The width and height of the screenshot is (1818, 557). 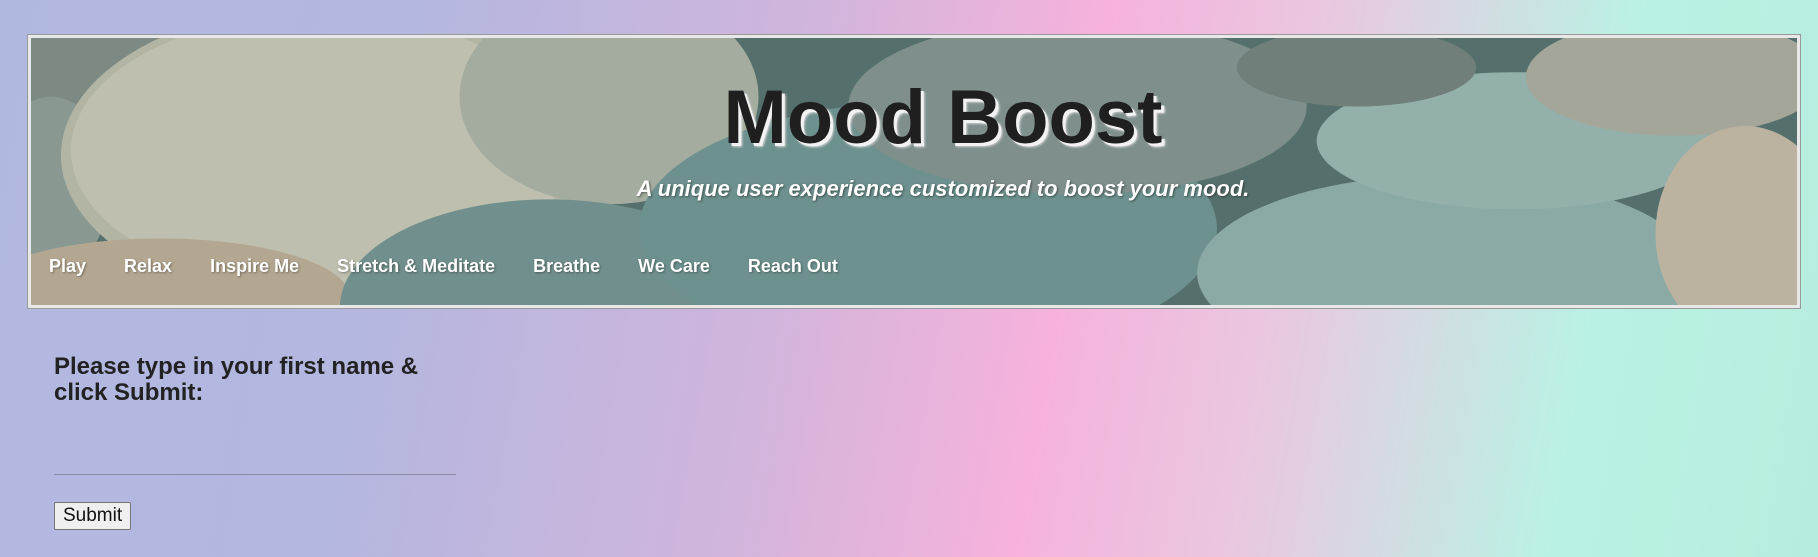 What do you see at coordinates (943, 117) in the screenshot?
I see `site-title: Mood Boost` at bounding box center [943, 117].